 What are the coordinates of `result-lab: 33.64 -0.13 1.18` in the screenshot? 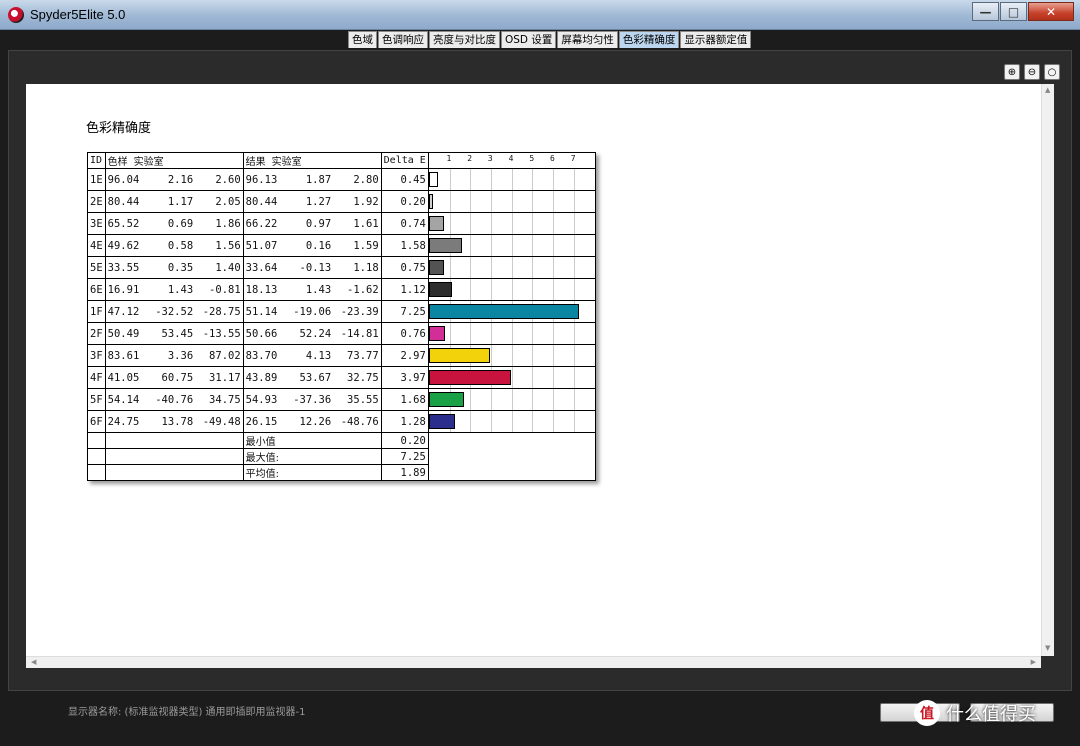 It's located at (312, 267).